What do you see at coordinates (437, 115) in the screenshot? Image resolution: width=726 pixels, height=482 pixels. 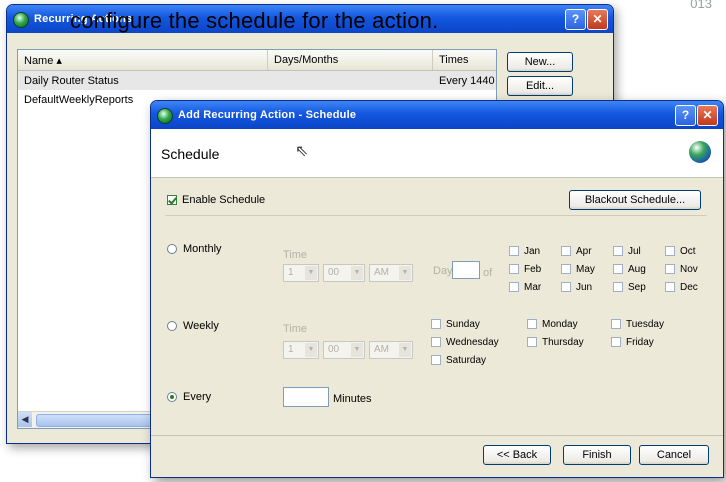 I see `schedule-dialog-titlebar: Add Recurring Action - Schedule ? ✕` at bounding box center [437, 115].